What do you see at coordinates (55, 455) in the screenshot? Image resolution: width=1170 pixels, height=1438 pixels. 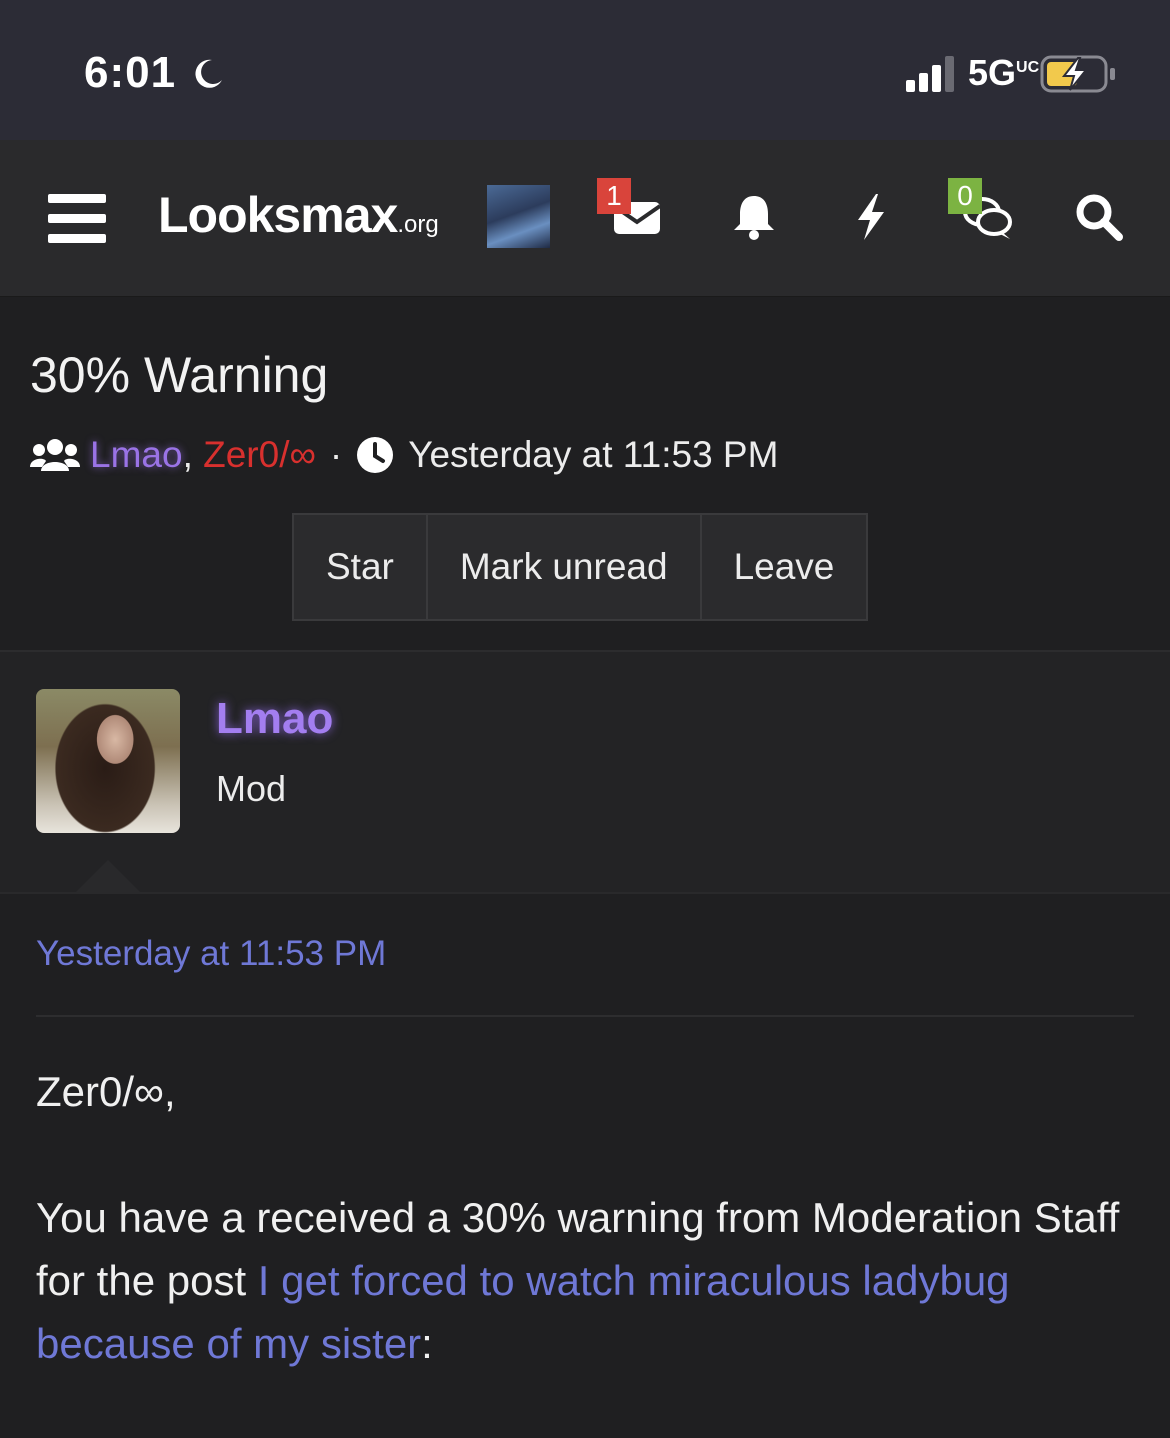 I see `users-icon` at bounding box center [55, 455].